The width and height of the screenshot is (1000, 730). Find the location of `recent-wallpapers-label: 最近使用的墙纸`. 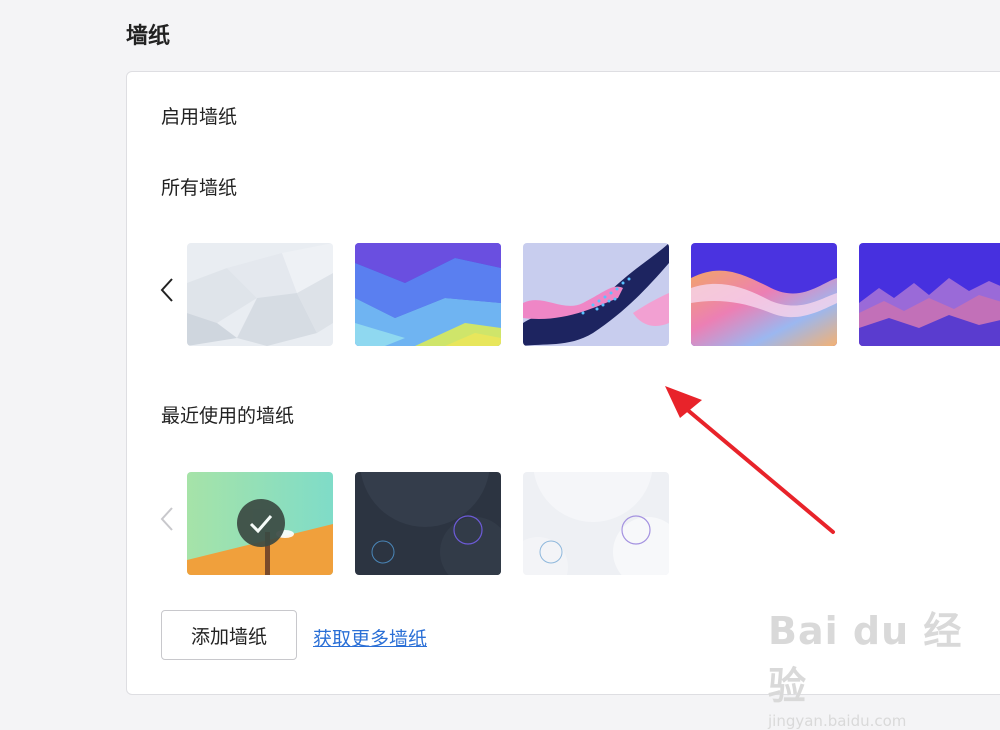

recent-wallpapers-label: 最近使用的墙纸 is located at coordinates (228, 416).